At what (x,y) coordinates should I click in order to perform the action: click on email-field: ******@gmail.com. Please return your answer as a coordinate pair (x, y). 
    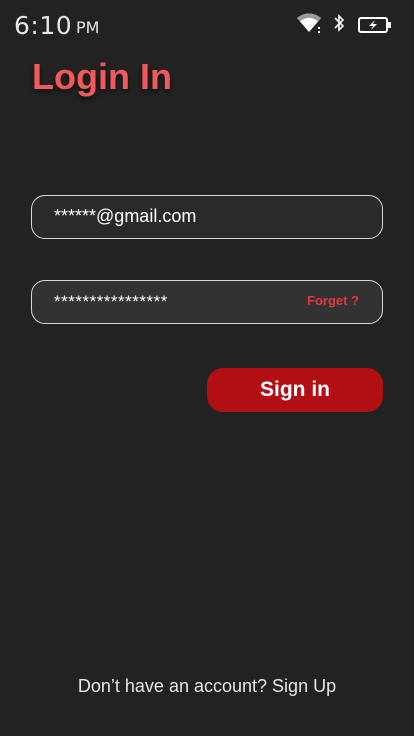
    Looking at the image, I should click on (207, 217).